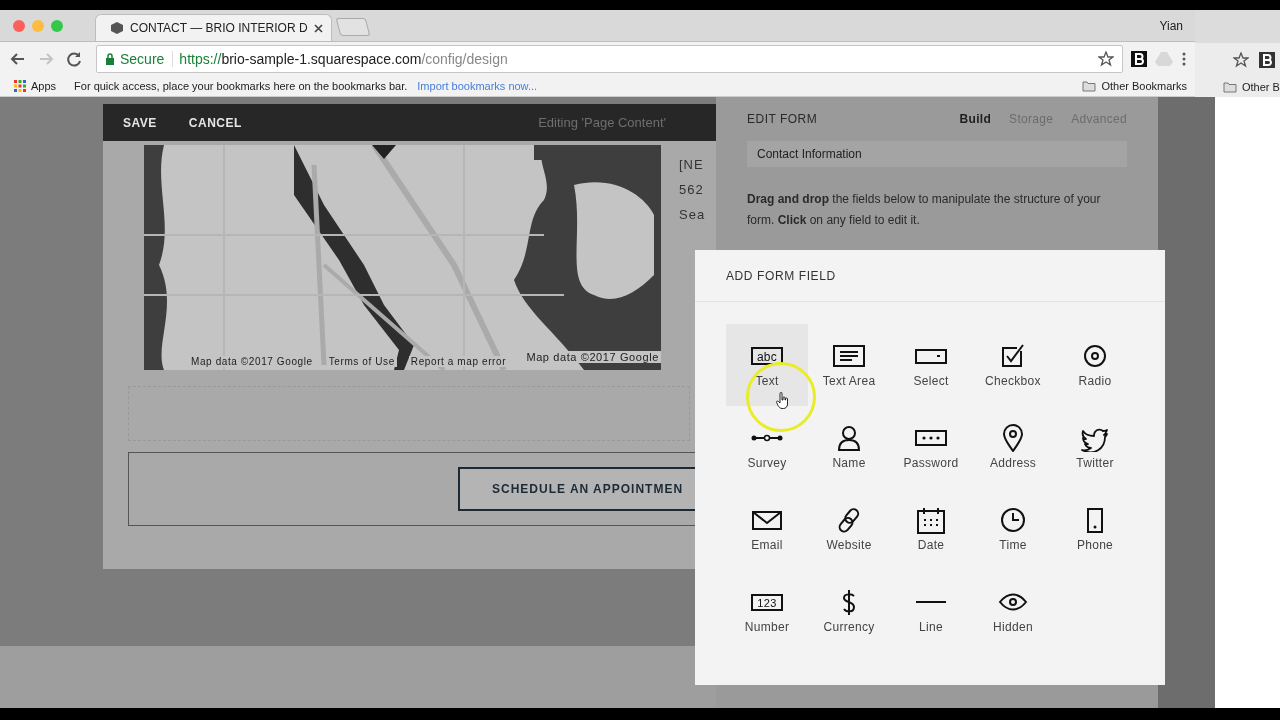  I want to click on address-text: 562, so click(692, 189).